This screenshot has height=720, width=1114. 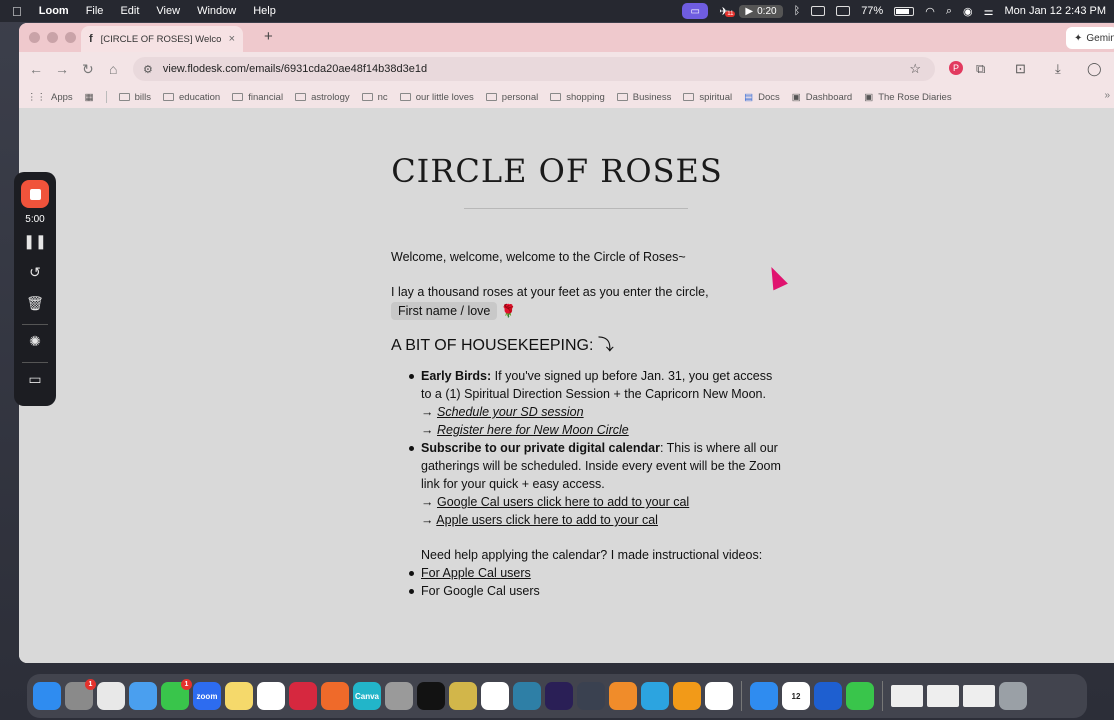 What do you see at coordinates (52, 37) in the screenshot?
I see `minimize-window-button` at bounding box center [52, 37].